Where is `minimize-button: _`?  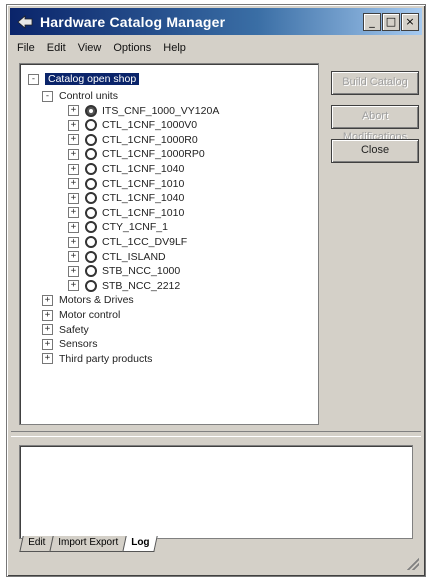
minimize-button: _ is located at coordinates (372, 22).